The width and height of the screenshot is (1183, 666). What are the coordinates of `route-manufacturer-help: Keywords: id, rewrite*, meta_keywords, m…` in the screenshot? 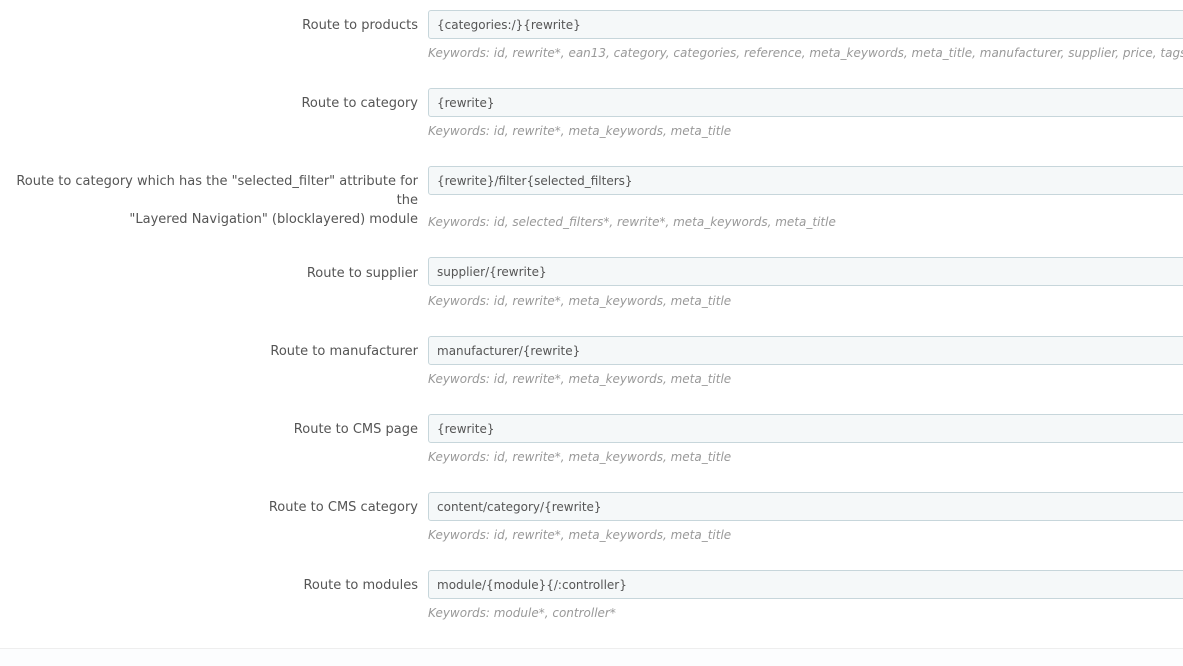 It's located at (580, 379).